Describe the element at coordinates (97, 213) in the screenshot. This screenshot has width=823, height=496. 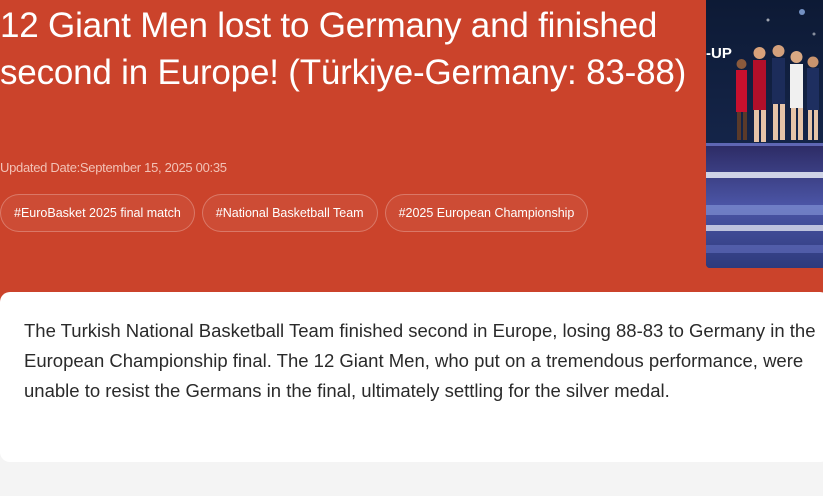
I see `tag-eurobasket-final: #EuroBasket 2025 final match` at that location.